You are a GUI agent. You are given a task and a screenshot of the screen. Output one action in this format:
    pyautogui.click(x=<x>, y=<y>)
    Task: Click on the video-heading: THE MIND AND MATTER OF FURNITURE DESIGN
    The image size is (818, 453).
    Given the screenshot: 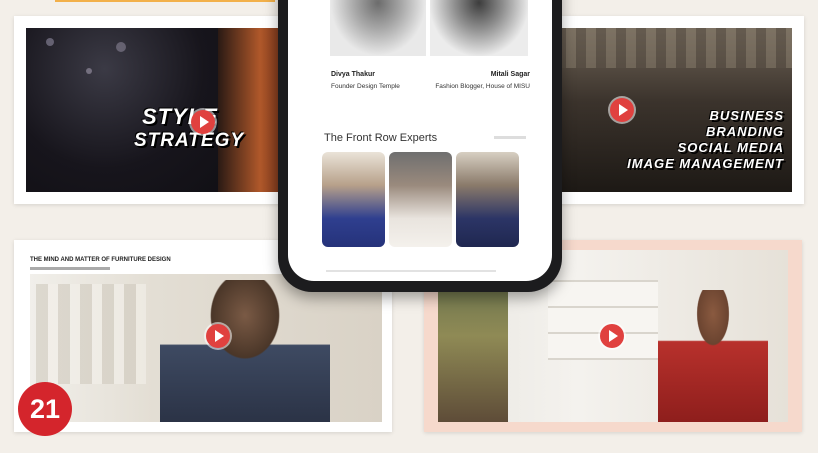 What is the action you would take?
    pyautogui.click(x=100, y=260)
    